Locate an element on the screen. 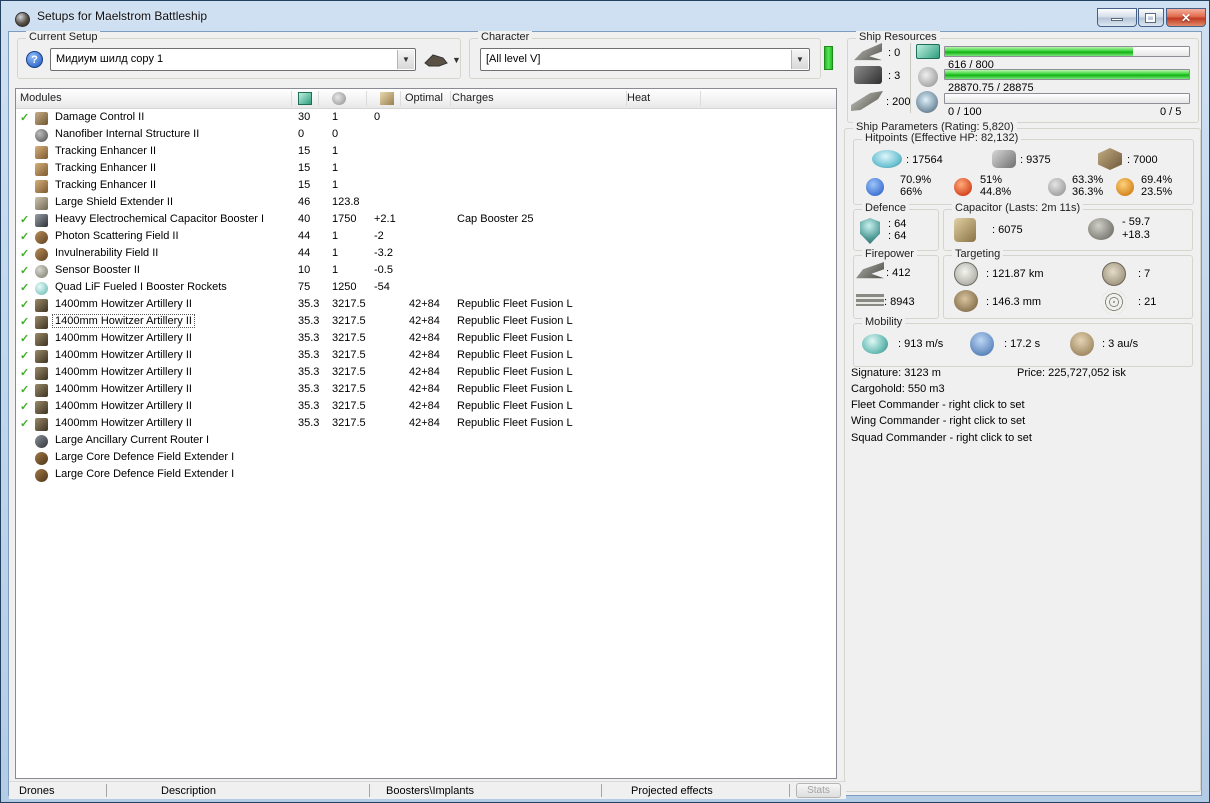 Image resolution: width=1210 pixels, height=803 pixels. nanofiber-icon is located at coordinates (41, 135).